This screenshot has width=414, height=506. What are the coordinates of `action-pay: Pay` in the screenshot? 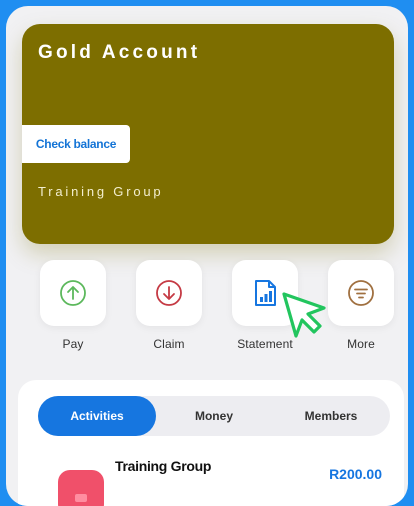 It's located at (73, 305).